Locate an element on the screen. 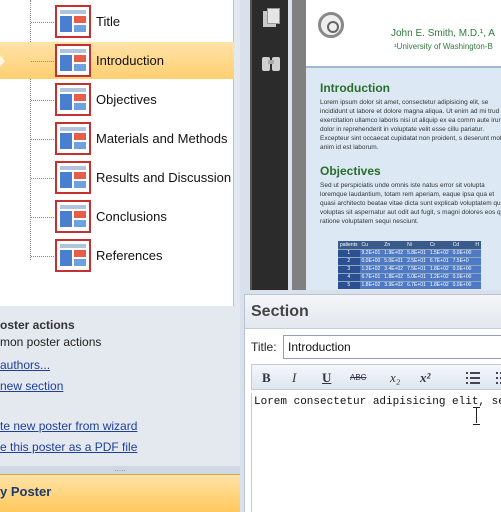 This screenshot has width=501, height=512. poster-actions-title: oster actions is located at coordinates (37, 325).